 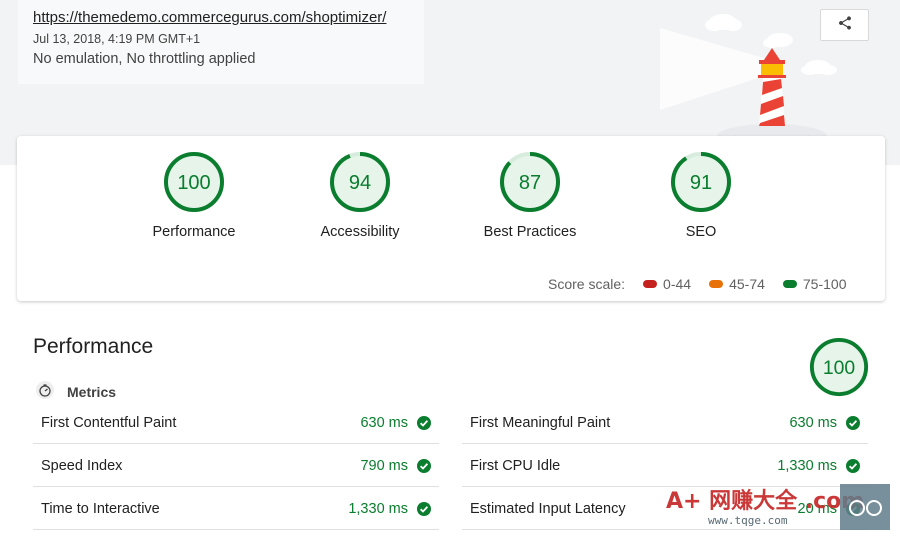 What do you see at coordinates (789, 284) in the screenshot?
I see `green-pill-icon` at bounding box center [789, 284].